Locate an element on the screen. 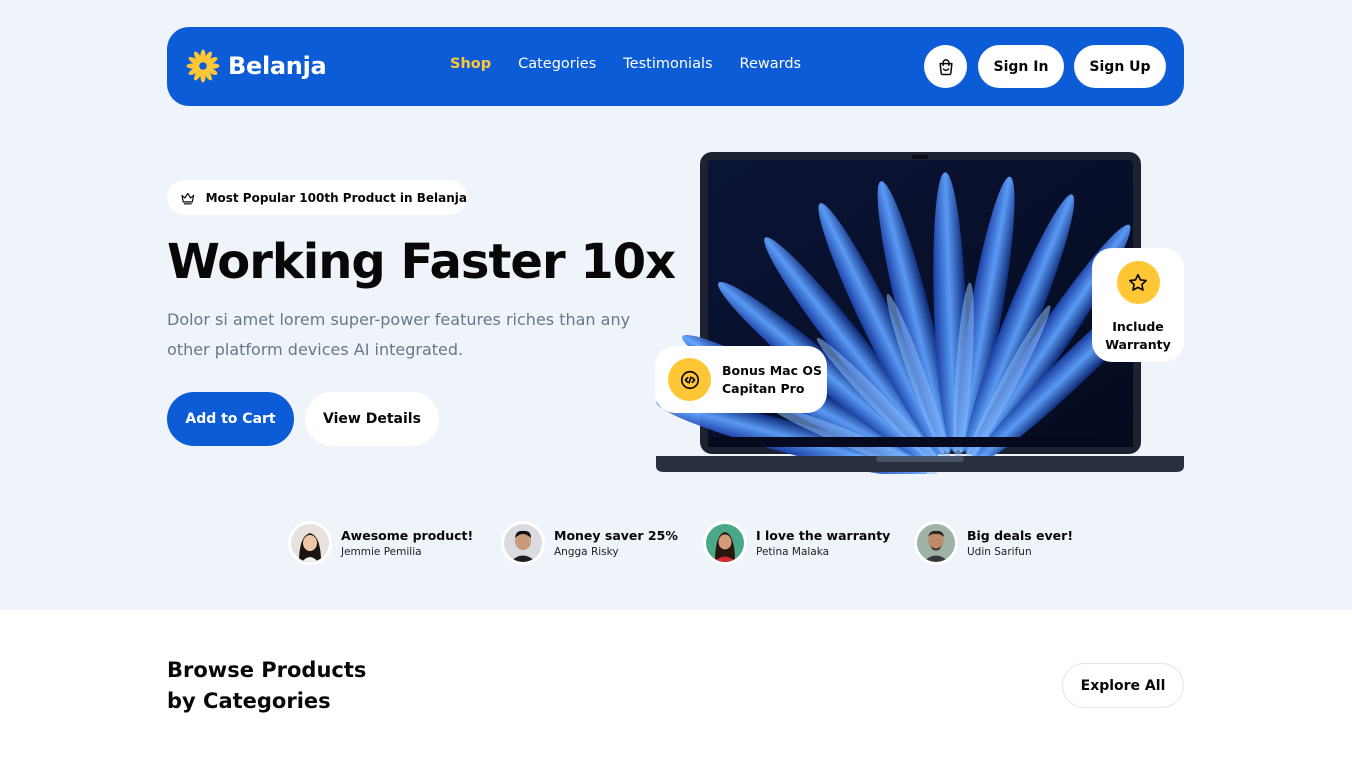 The width and height of the screenshot is (1352, 768). bonus-line2: Capitan Pro is located at coordinates (763, 388).